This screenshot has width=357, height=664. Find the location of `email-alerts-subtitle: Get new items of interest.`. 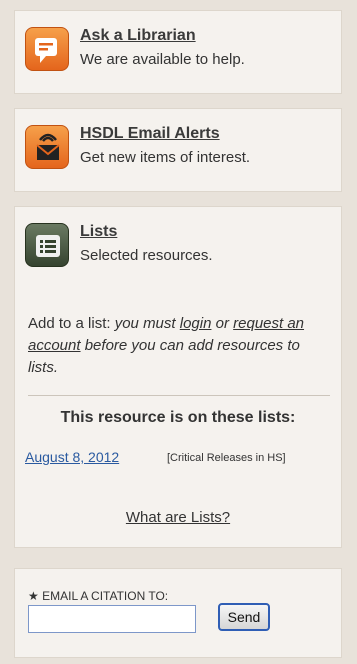

email-alerts-subtitle: Get new items of interest. is located at coordinates (165, 157).